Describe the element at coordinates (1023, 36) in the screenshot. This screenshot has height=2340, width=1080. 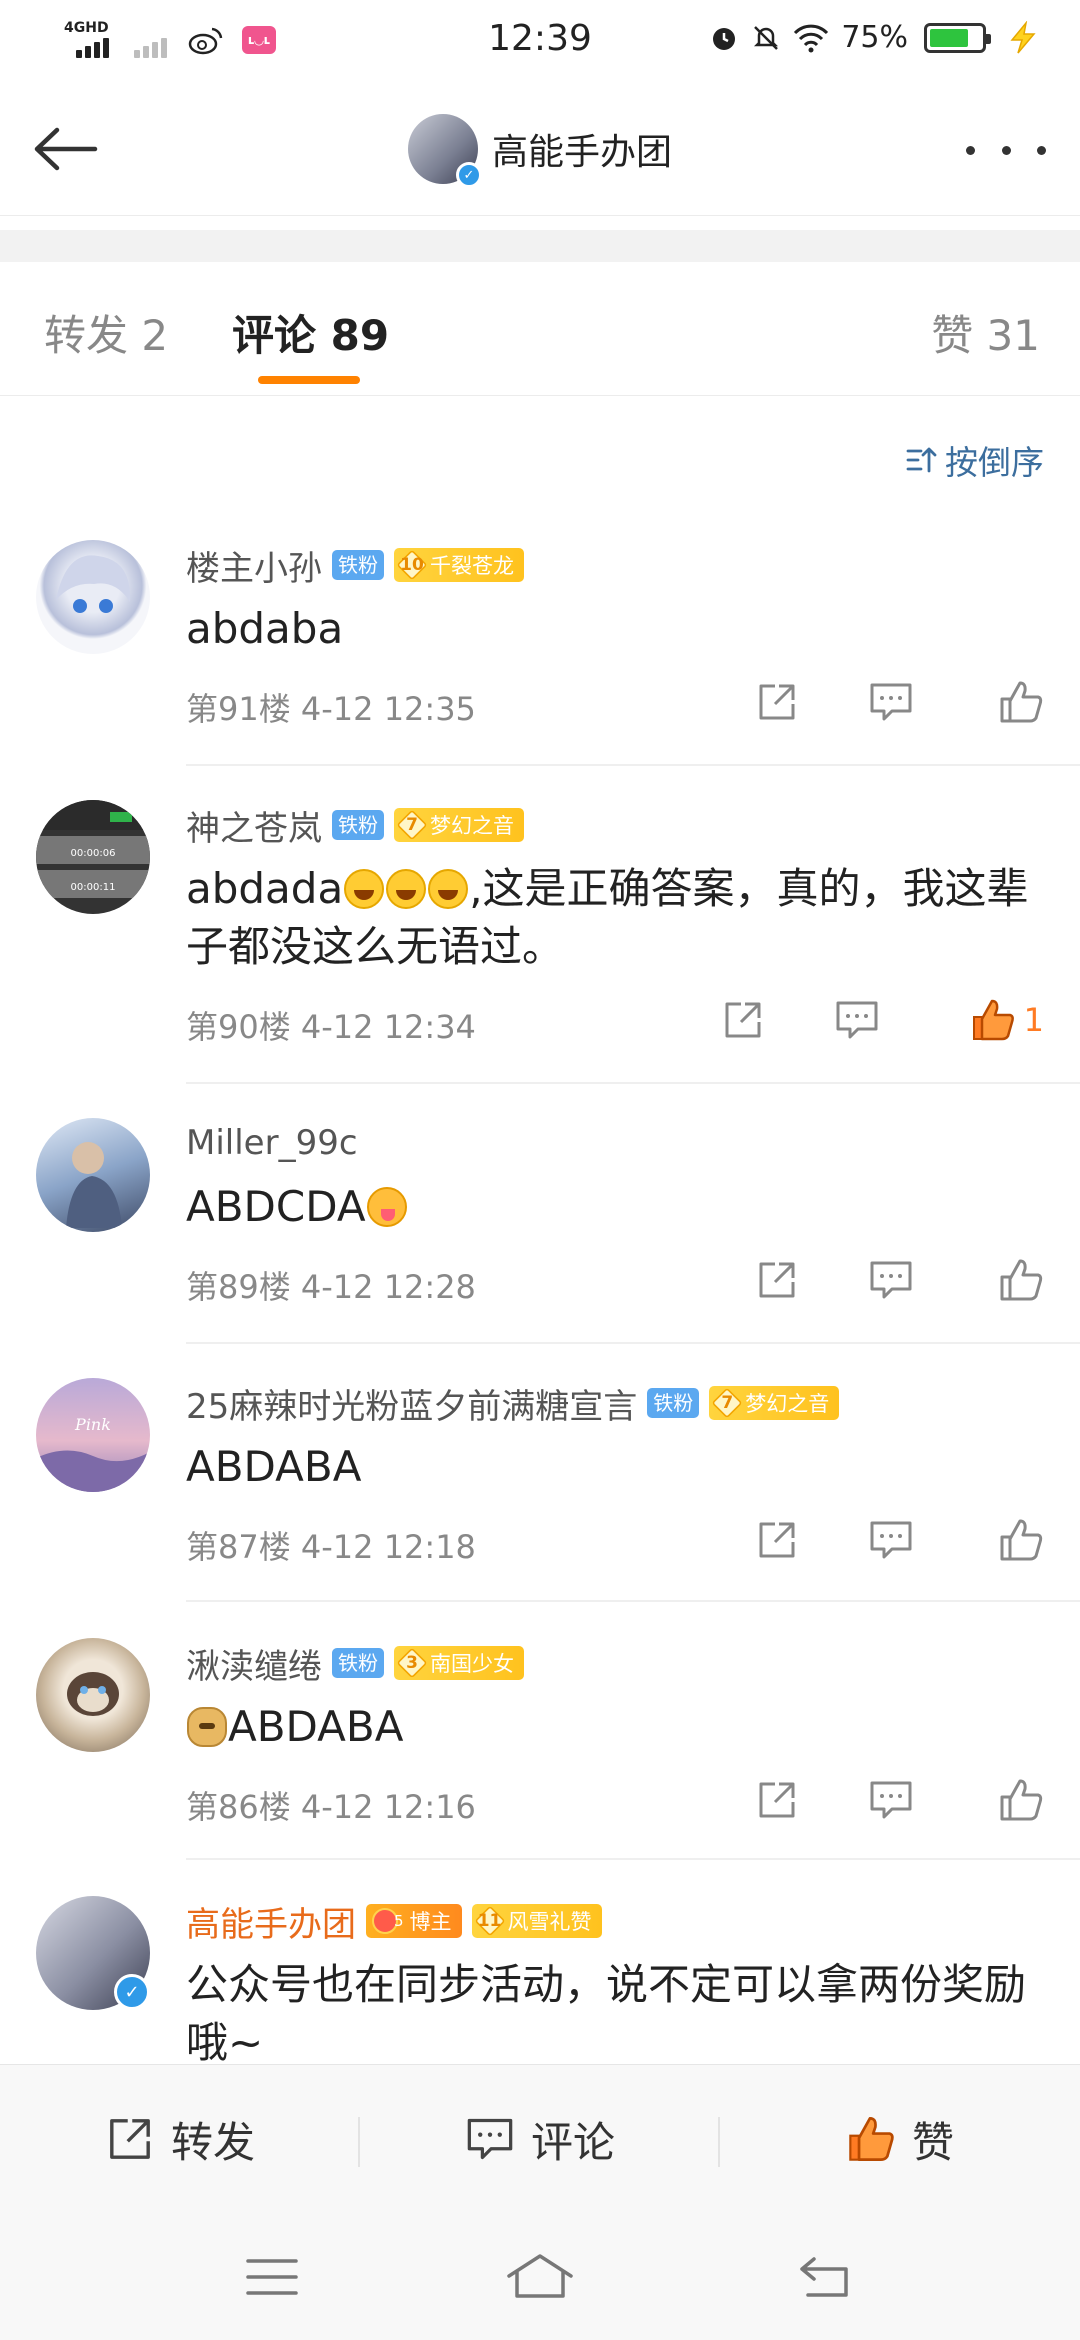
I see `charging-icon` at that location.